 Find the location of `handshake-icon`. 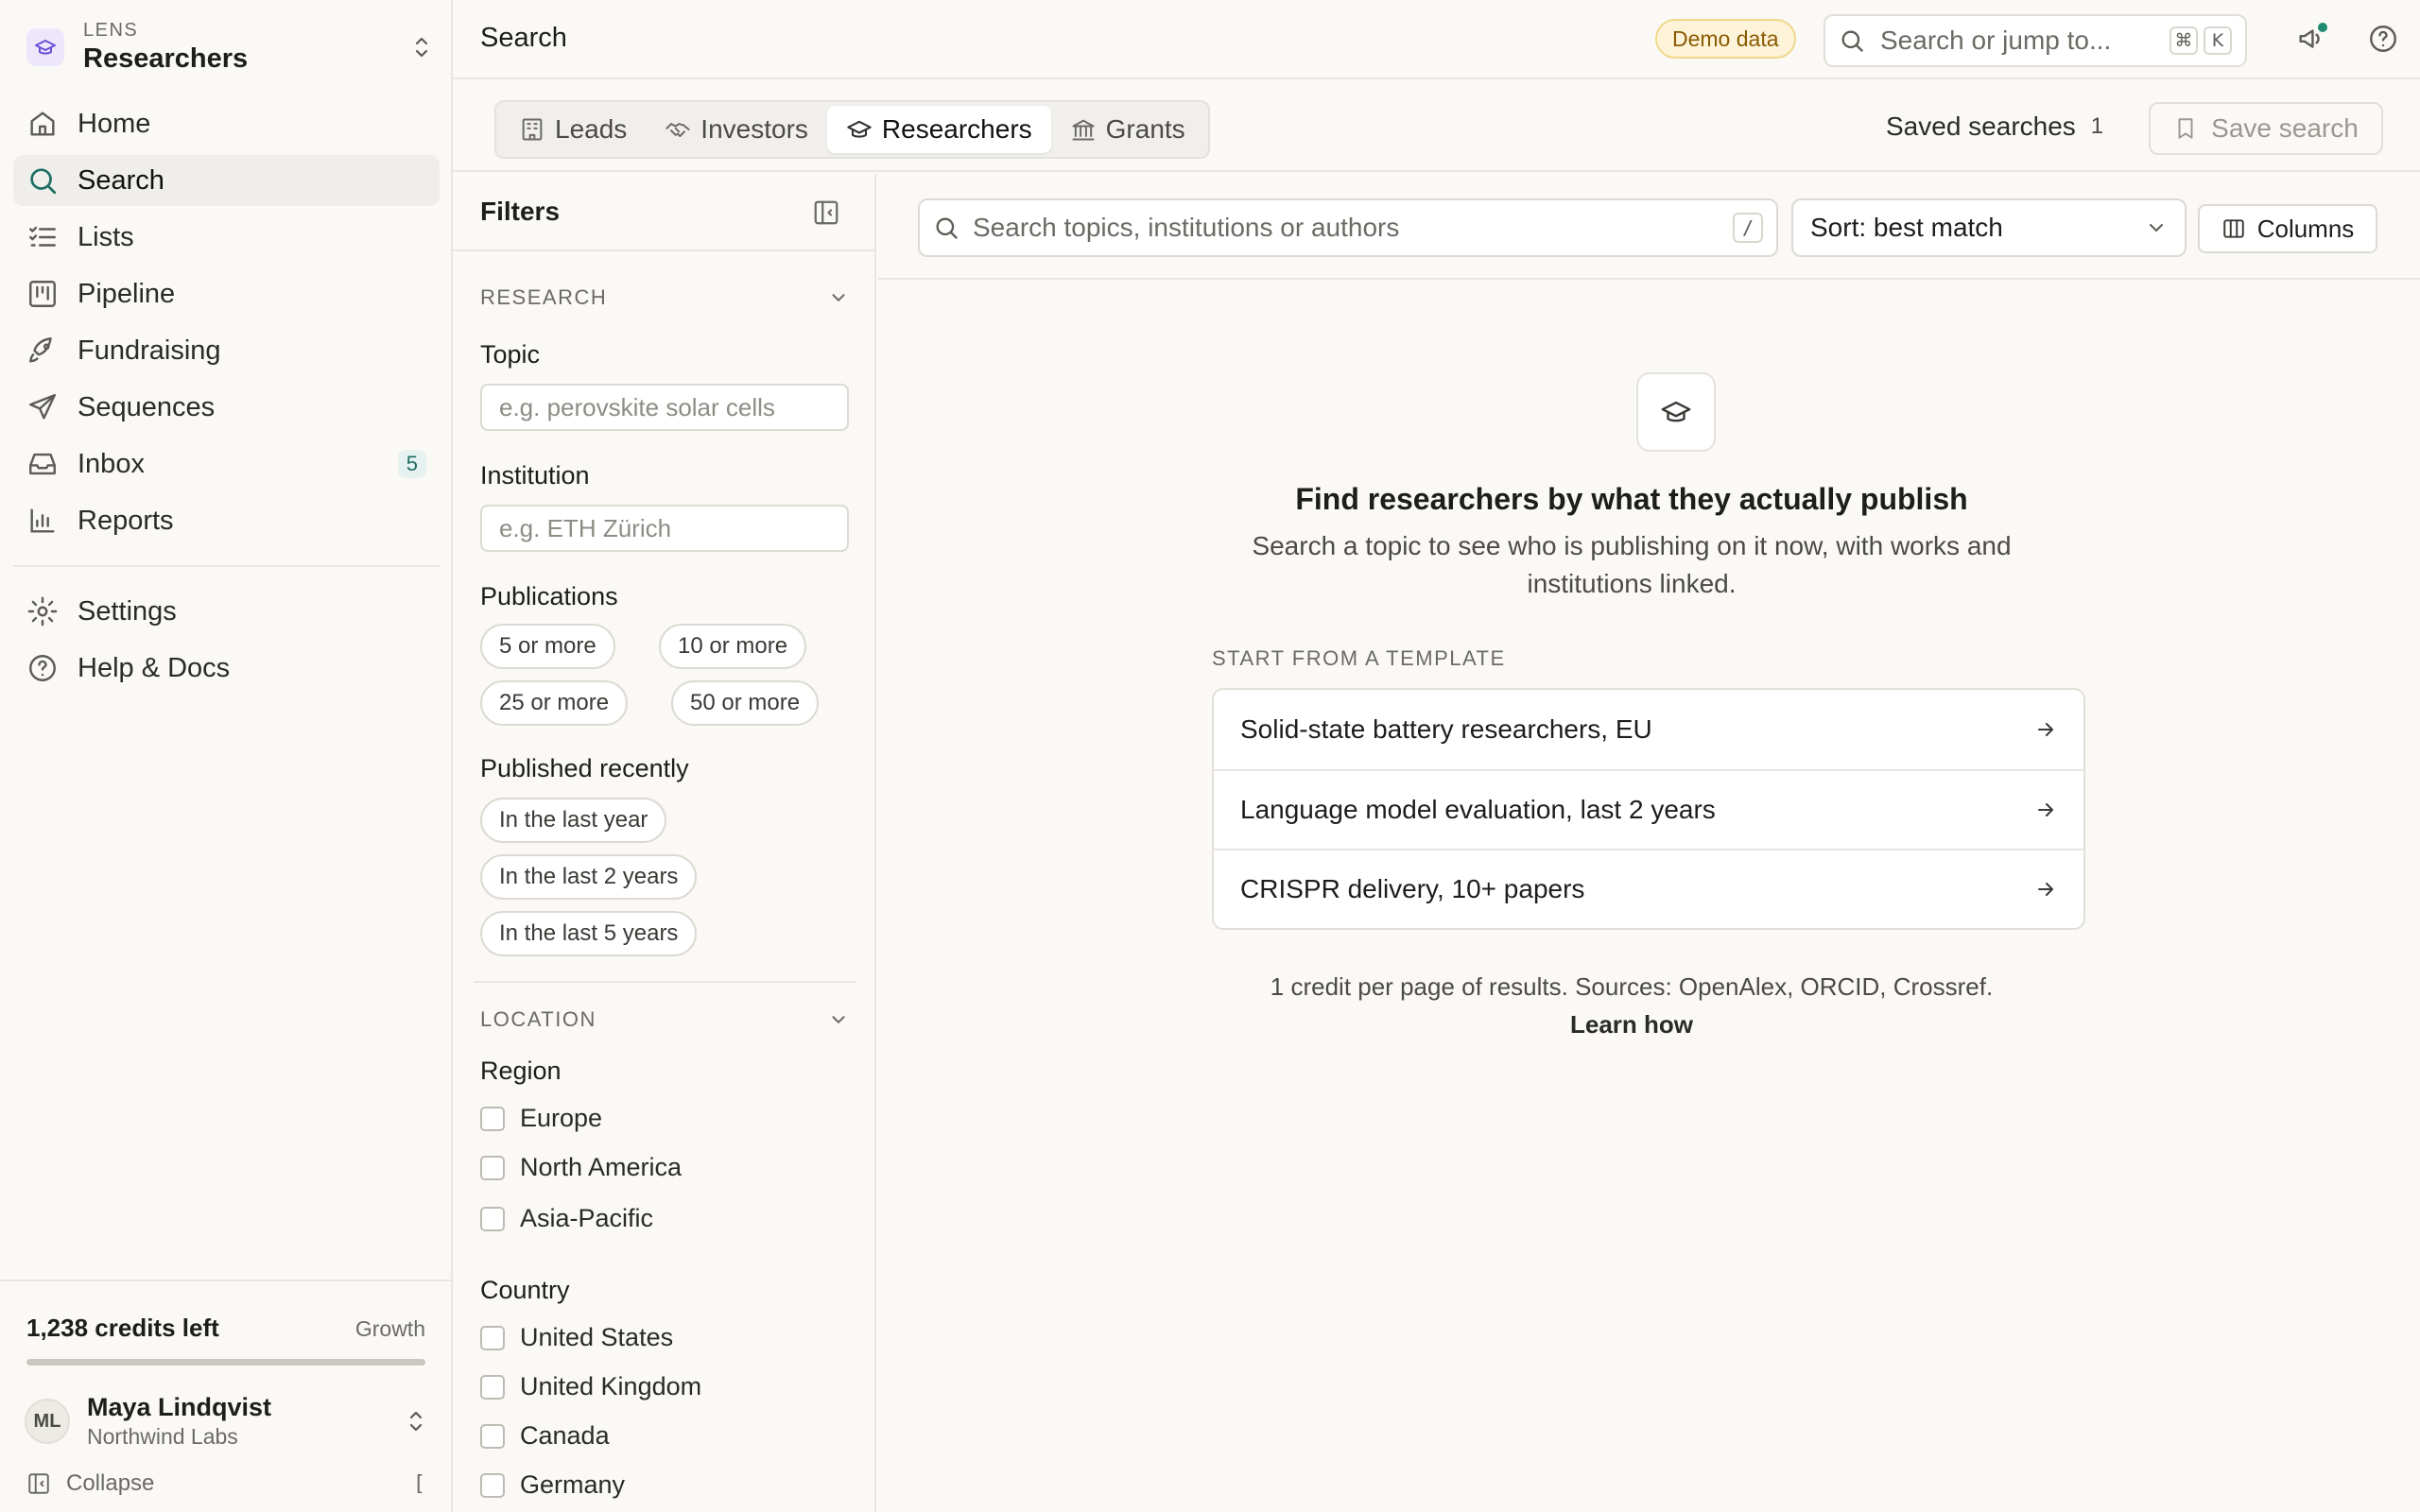

handshake-icon is located at coordinates (678, 129).